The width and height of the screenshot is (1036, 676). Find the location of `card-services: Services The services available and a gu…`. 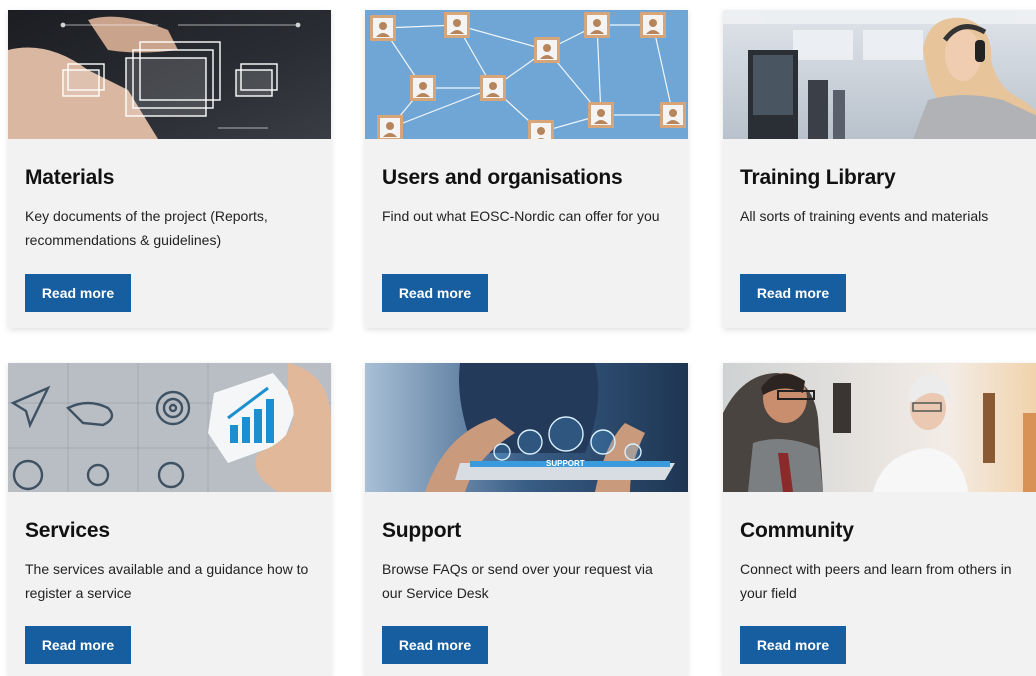

card-services: Services The services available and a gu… is located at coordinates (169, 519).